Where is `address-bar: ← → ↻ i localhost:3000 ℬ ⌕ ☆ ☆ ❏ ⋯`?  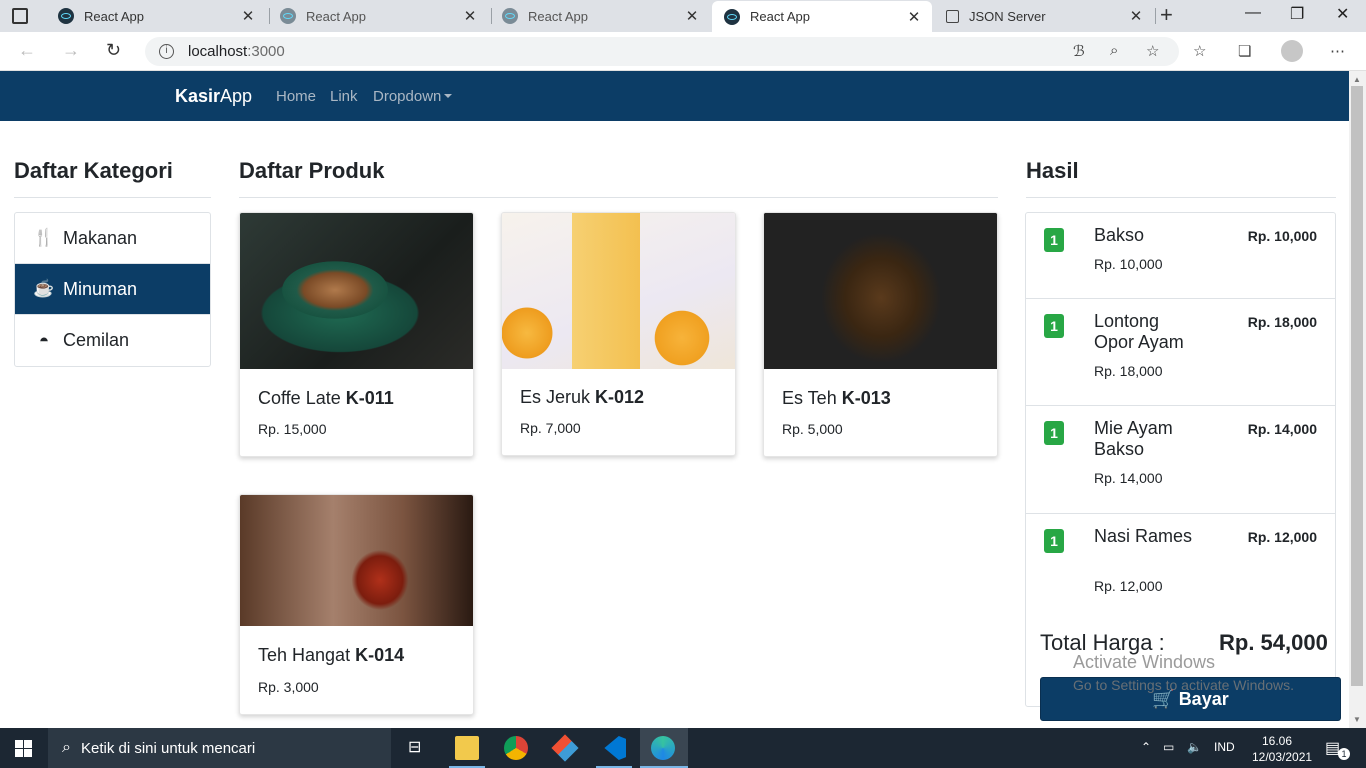 address-bar: ← → ↻ i localhost:3000 ℬ ⌕ ☆ ☆ ❏ ⋯ is located at coordinates (683, 51).